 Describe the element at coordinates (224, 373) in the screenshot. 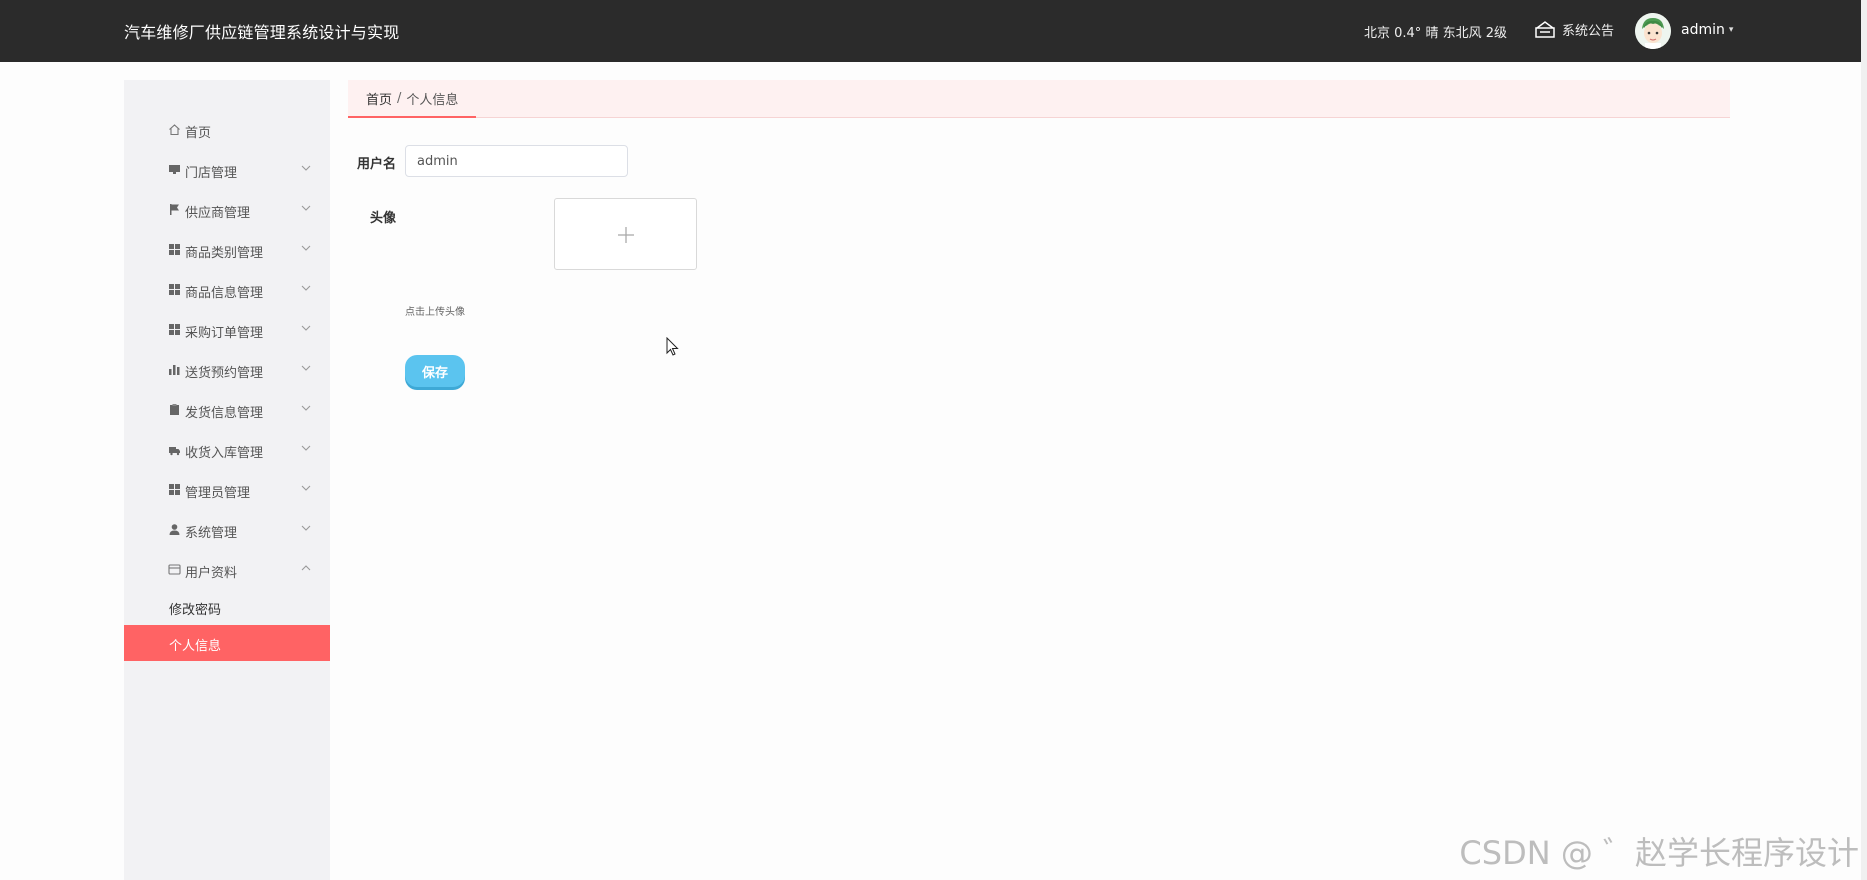

I see `sidebar-item-label: 送货预约管理` at that location.